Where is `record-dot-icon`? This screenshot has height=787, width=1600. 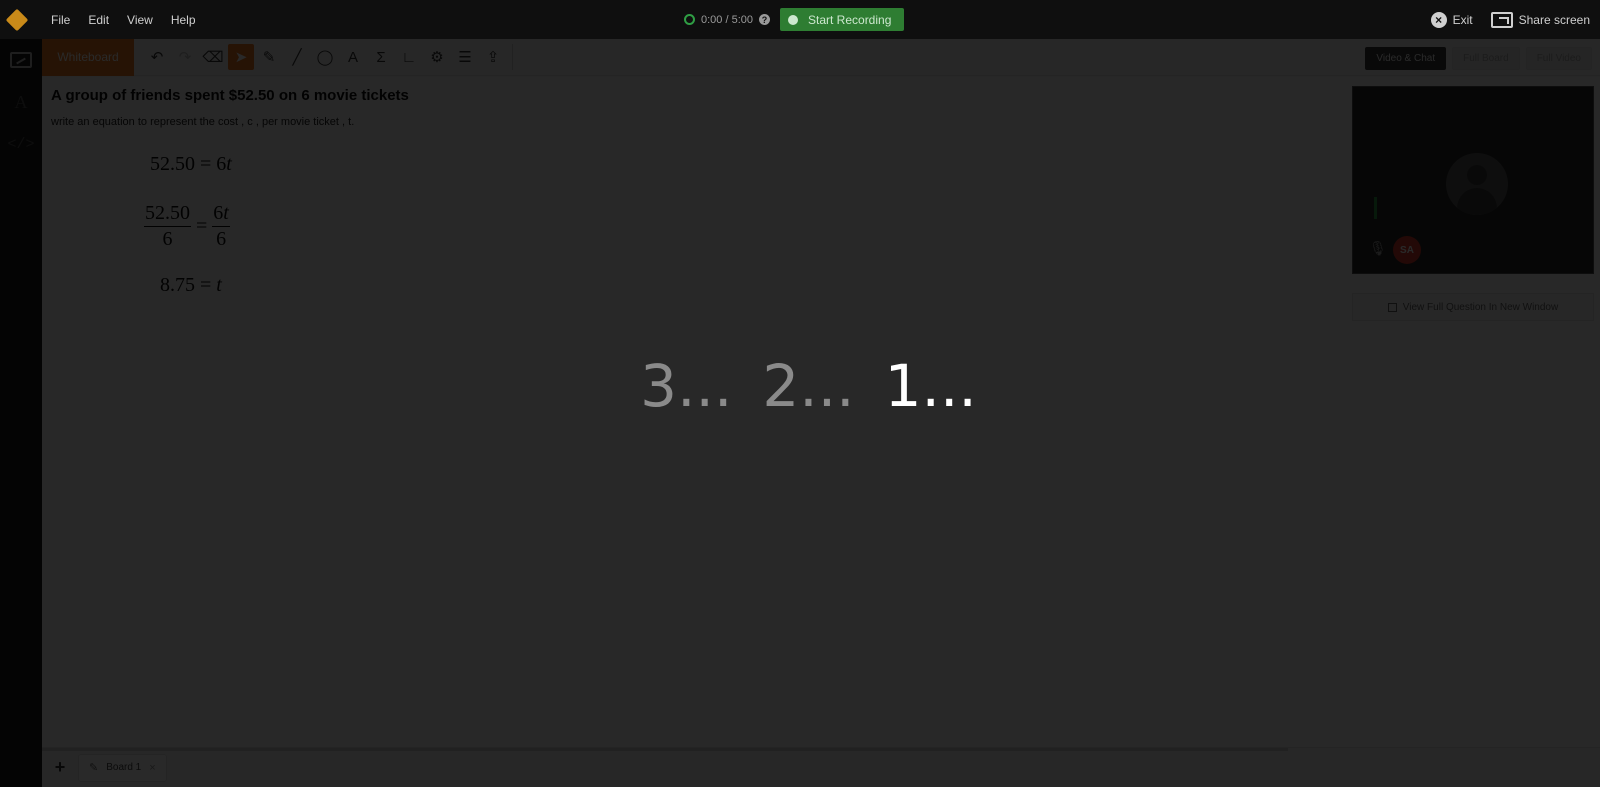 record-dot-icon is located at coordinates (793, 19).